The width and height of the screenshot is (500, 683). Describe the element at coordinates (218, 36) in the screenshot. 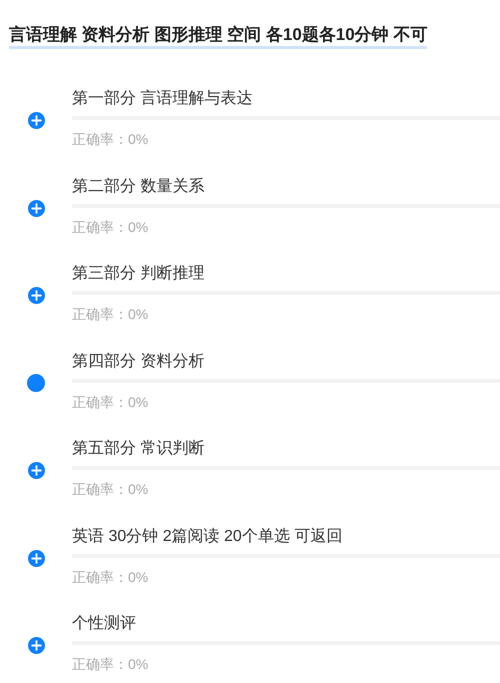

I see `page-title: 言语理解 资料分析 图形推理 空间 各10题各10分钟 不可` at that location.